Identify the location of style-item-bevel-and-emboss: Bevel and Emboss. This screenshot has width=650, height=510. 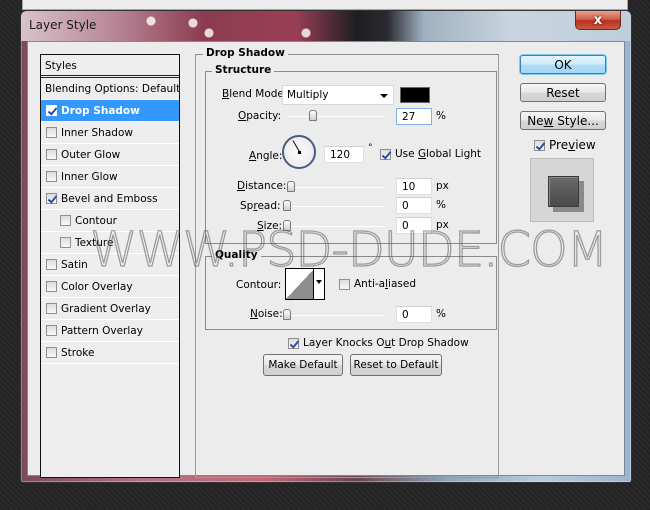
(110, 199).